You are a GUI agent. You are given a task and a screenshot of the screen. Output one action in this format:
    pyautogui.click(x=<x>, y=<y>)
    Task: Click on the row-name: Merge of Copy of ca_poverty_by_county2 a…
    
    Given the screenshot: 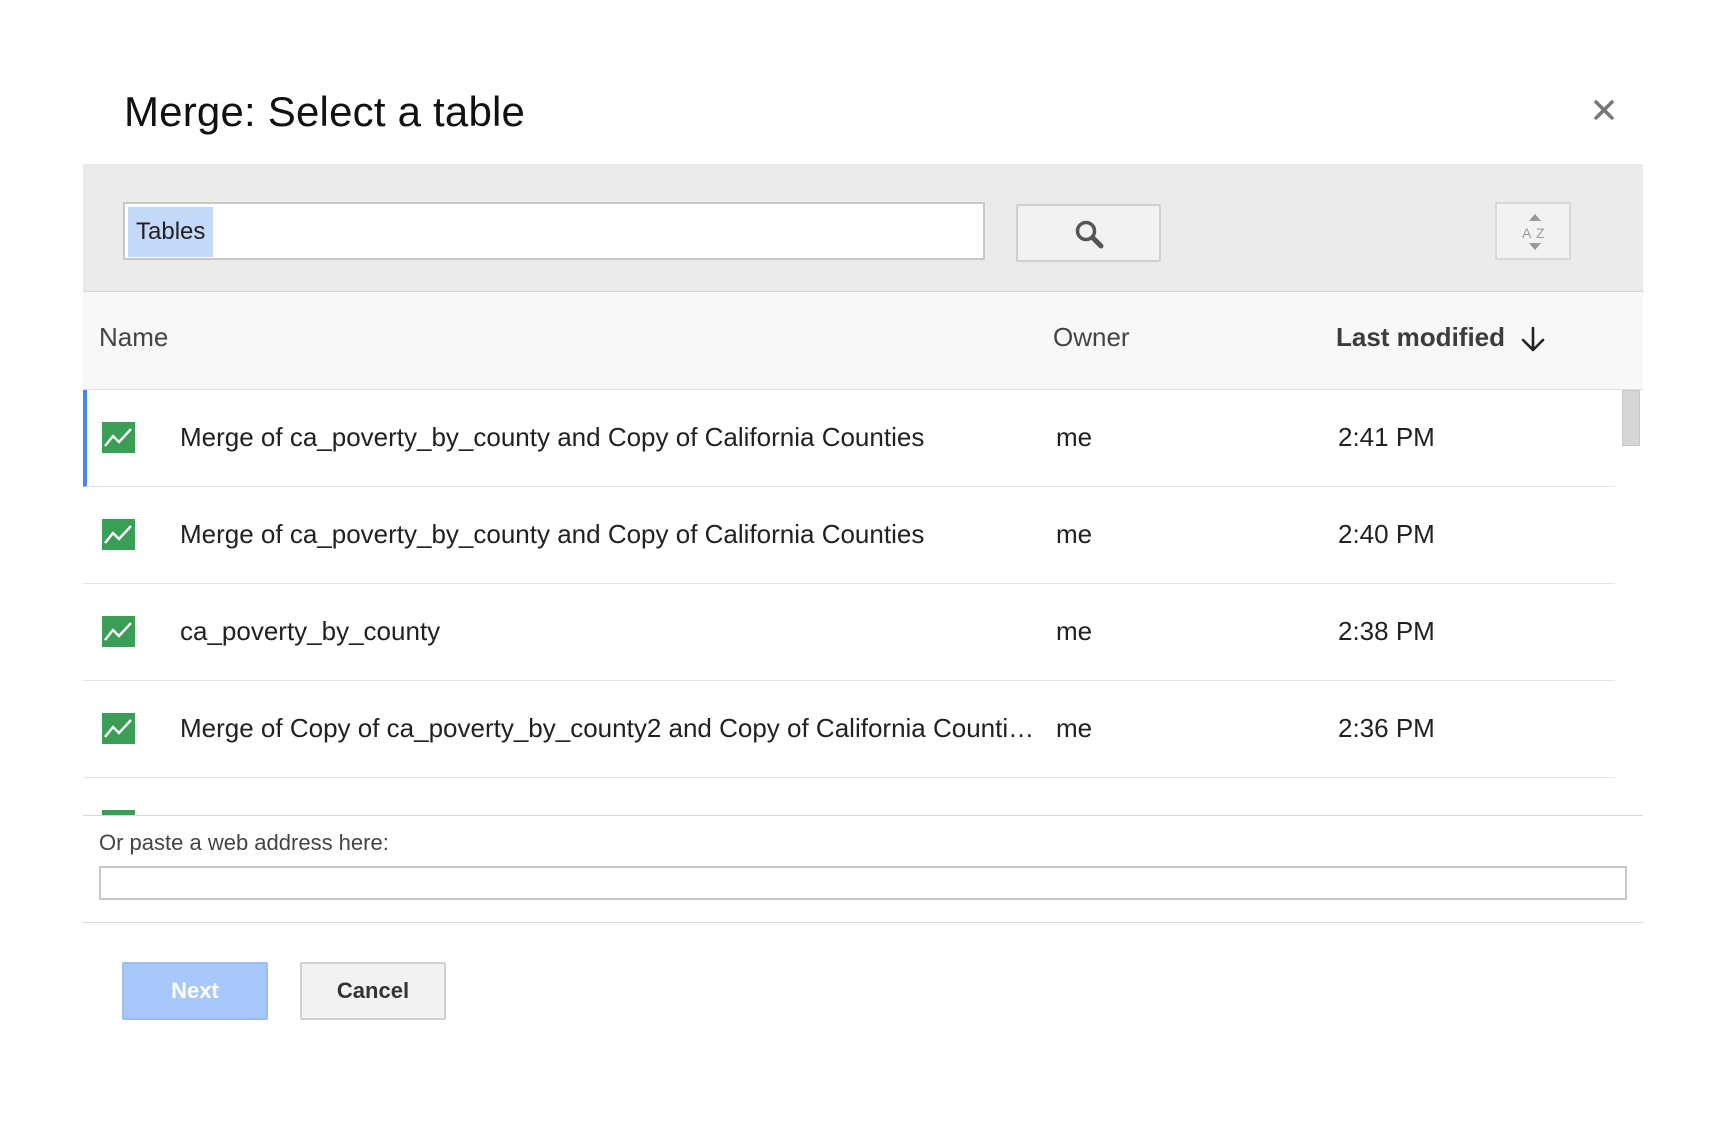 What is the action you would take?
    pyautogui.click(x=607, y=728)
    